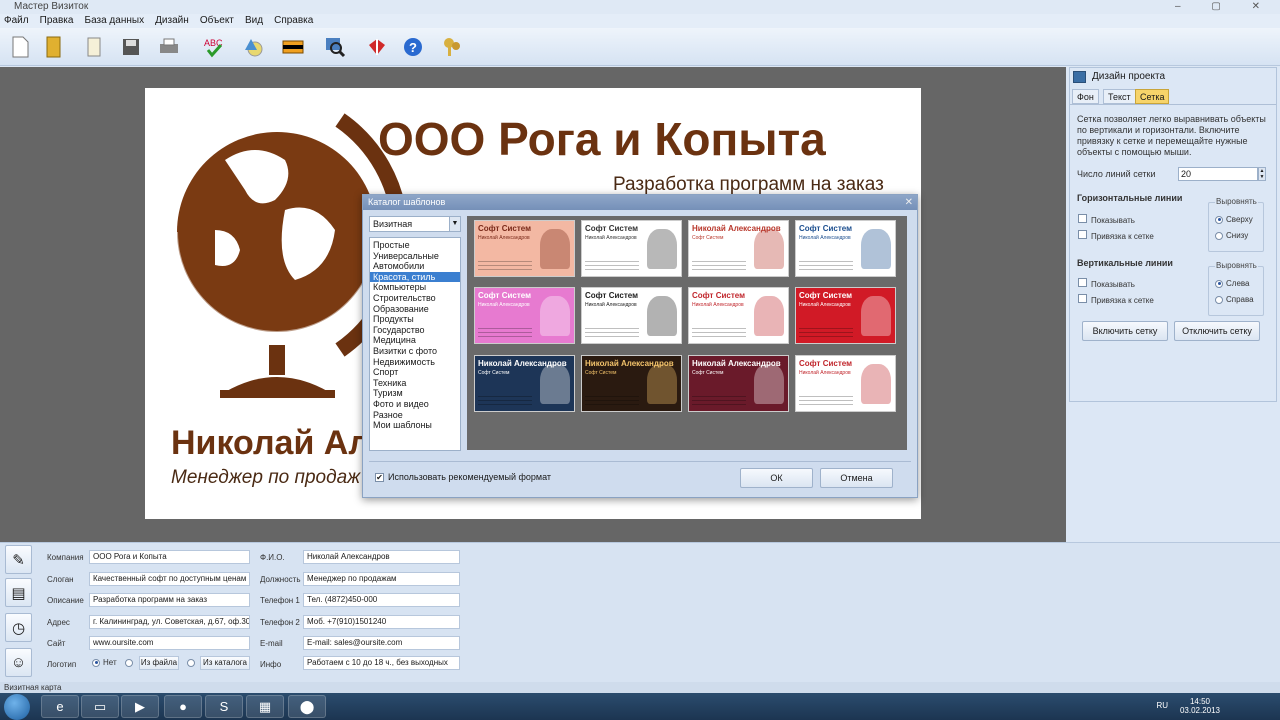 This screenshot has width=1280, height=720. I want to click on menu-help: Справка, so click(293, 21).